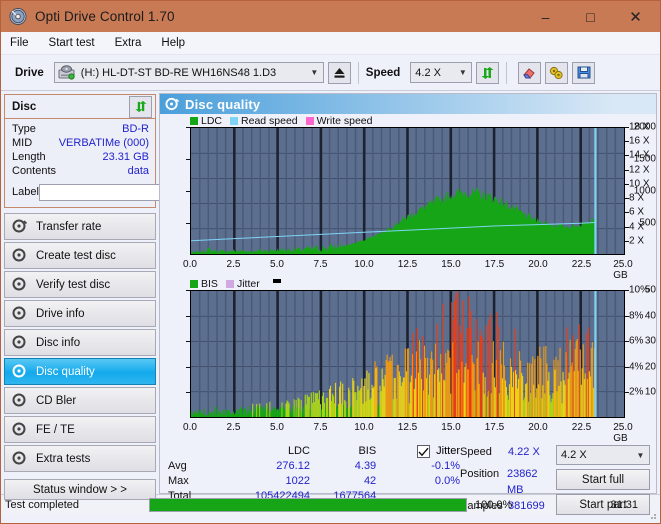 The image size is (661, 524). Describe the element at coordinates (80, 171) in the screenshot. I see `disc-row-contents: Contents data` at that location.